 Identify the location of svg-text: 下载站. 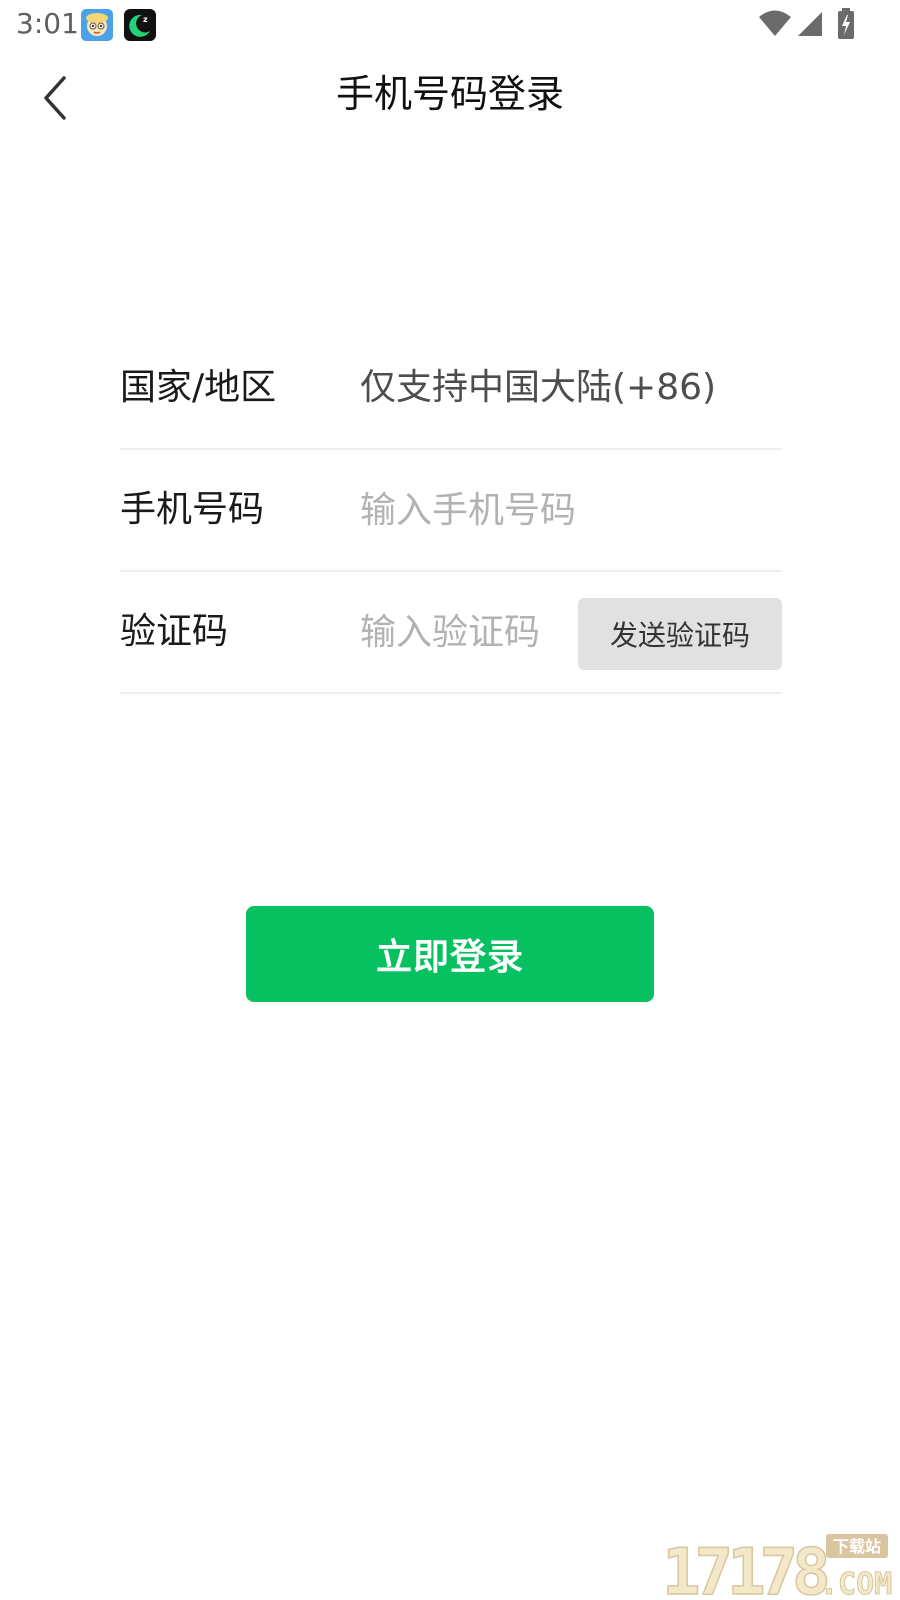
(857, 1546).